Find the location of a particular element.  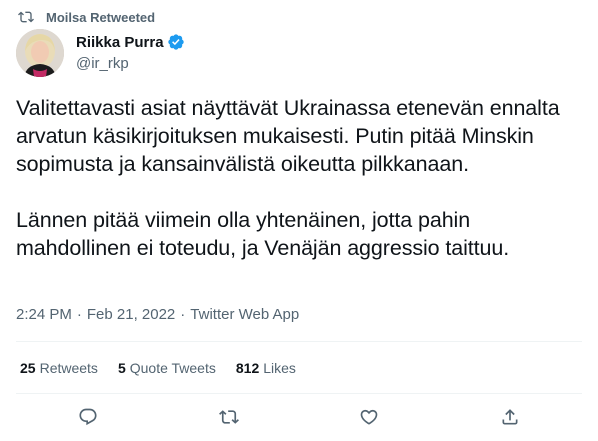

like-button is located at coordinates (369, 417).